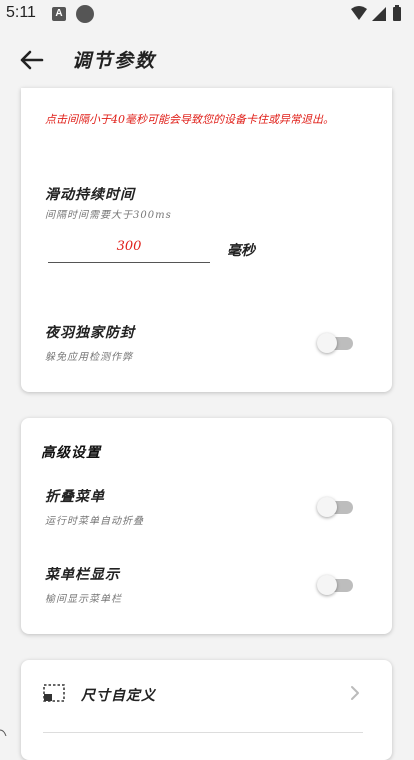 This screenshot has height=760, width=414. I want to click on back-button, so click(32, 60).